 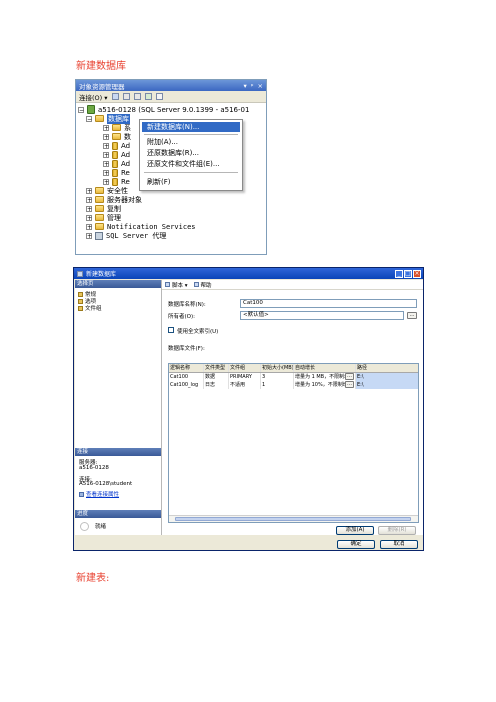 What do you see at coordinates (171, 330) in the screenshot?
I see `fulltext-checkbox` at bounding box center [171, 330].